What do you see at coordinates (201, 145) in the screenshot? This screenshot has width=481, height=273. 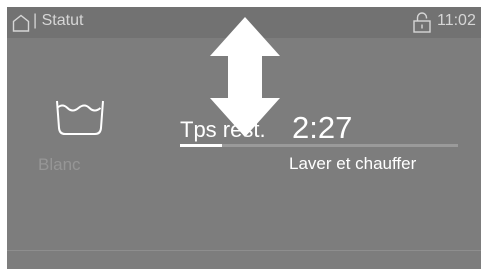 I see `progress-fill` at bounding box center [201, 145].